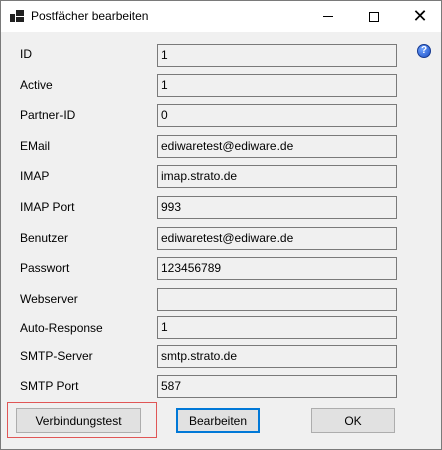 This screenshot has width=442, height=450. I want to click on label-id: ID, so click(26, 54).